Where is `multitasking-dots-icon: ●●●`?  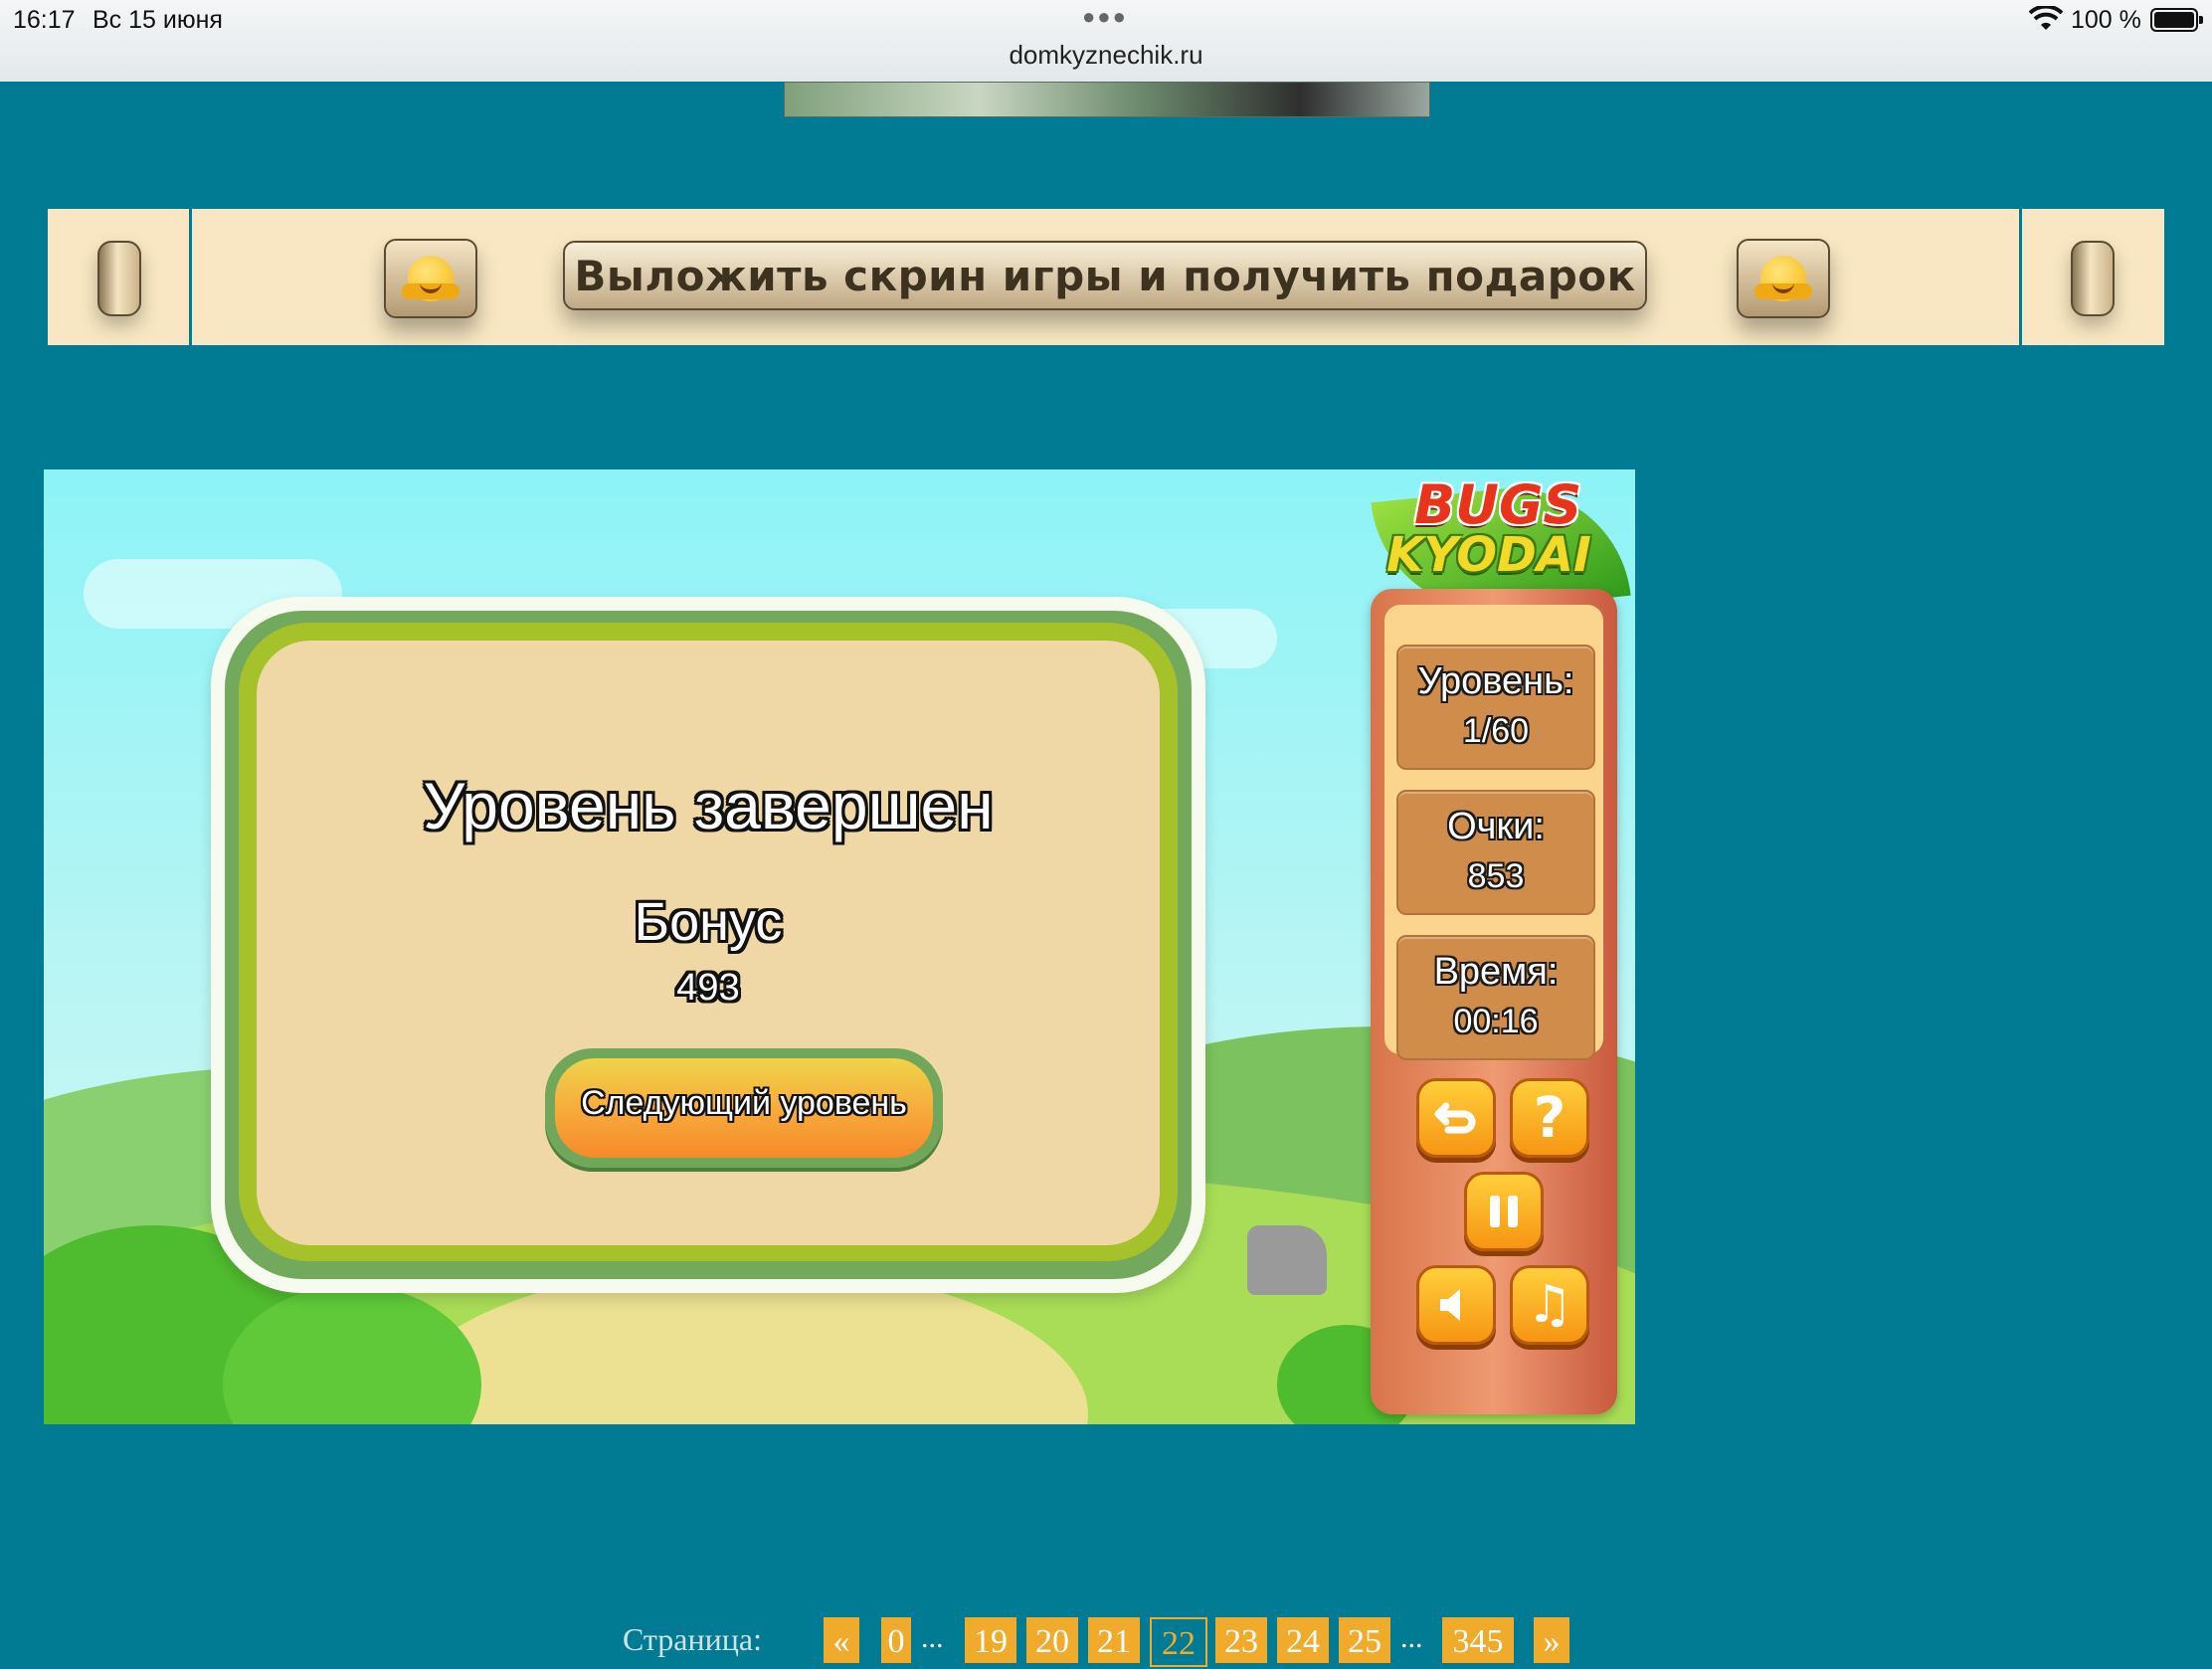
multitasking-dots-icon: ●●● is located at coordinates (1105, 17).